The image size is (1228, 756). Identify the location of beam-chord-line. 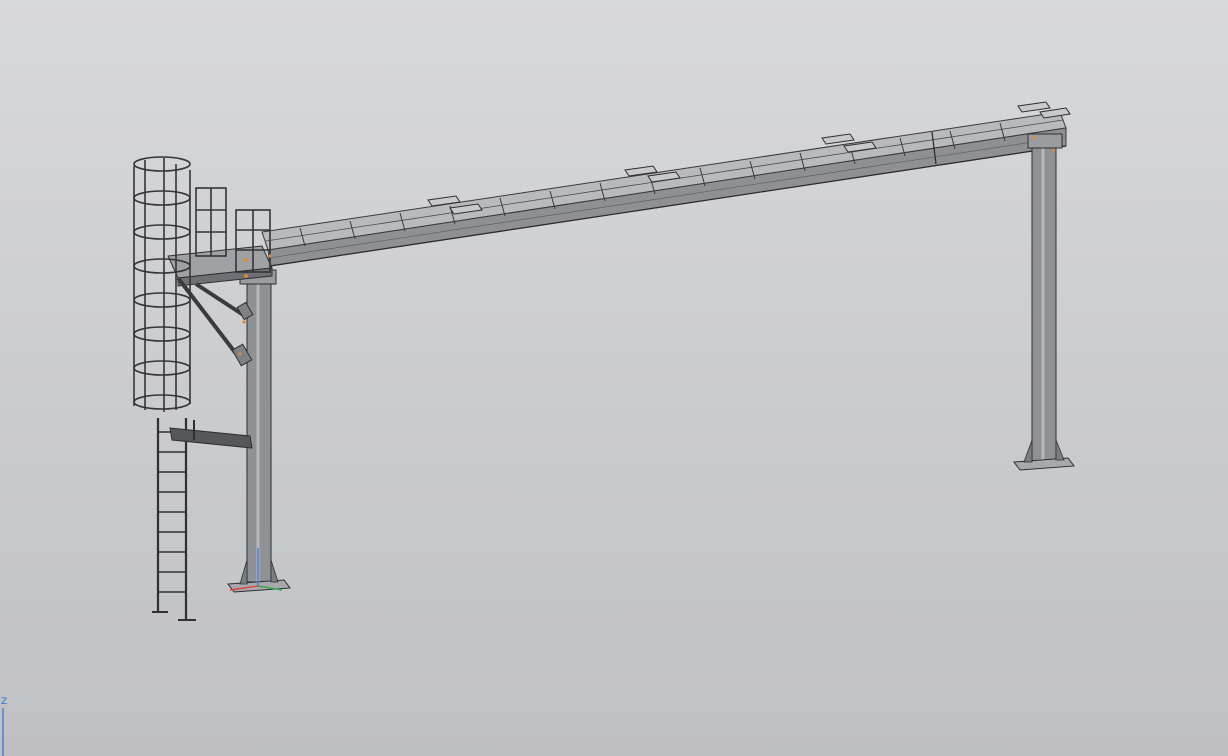
(667, 197).